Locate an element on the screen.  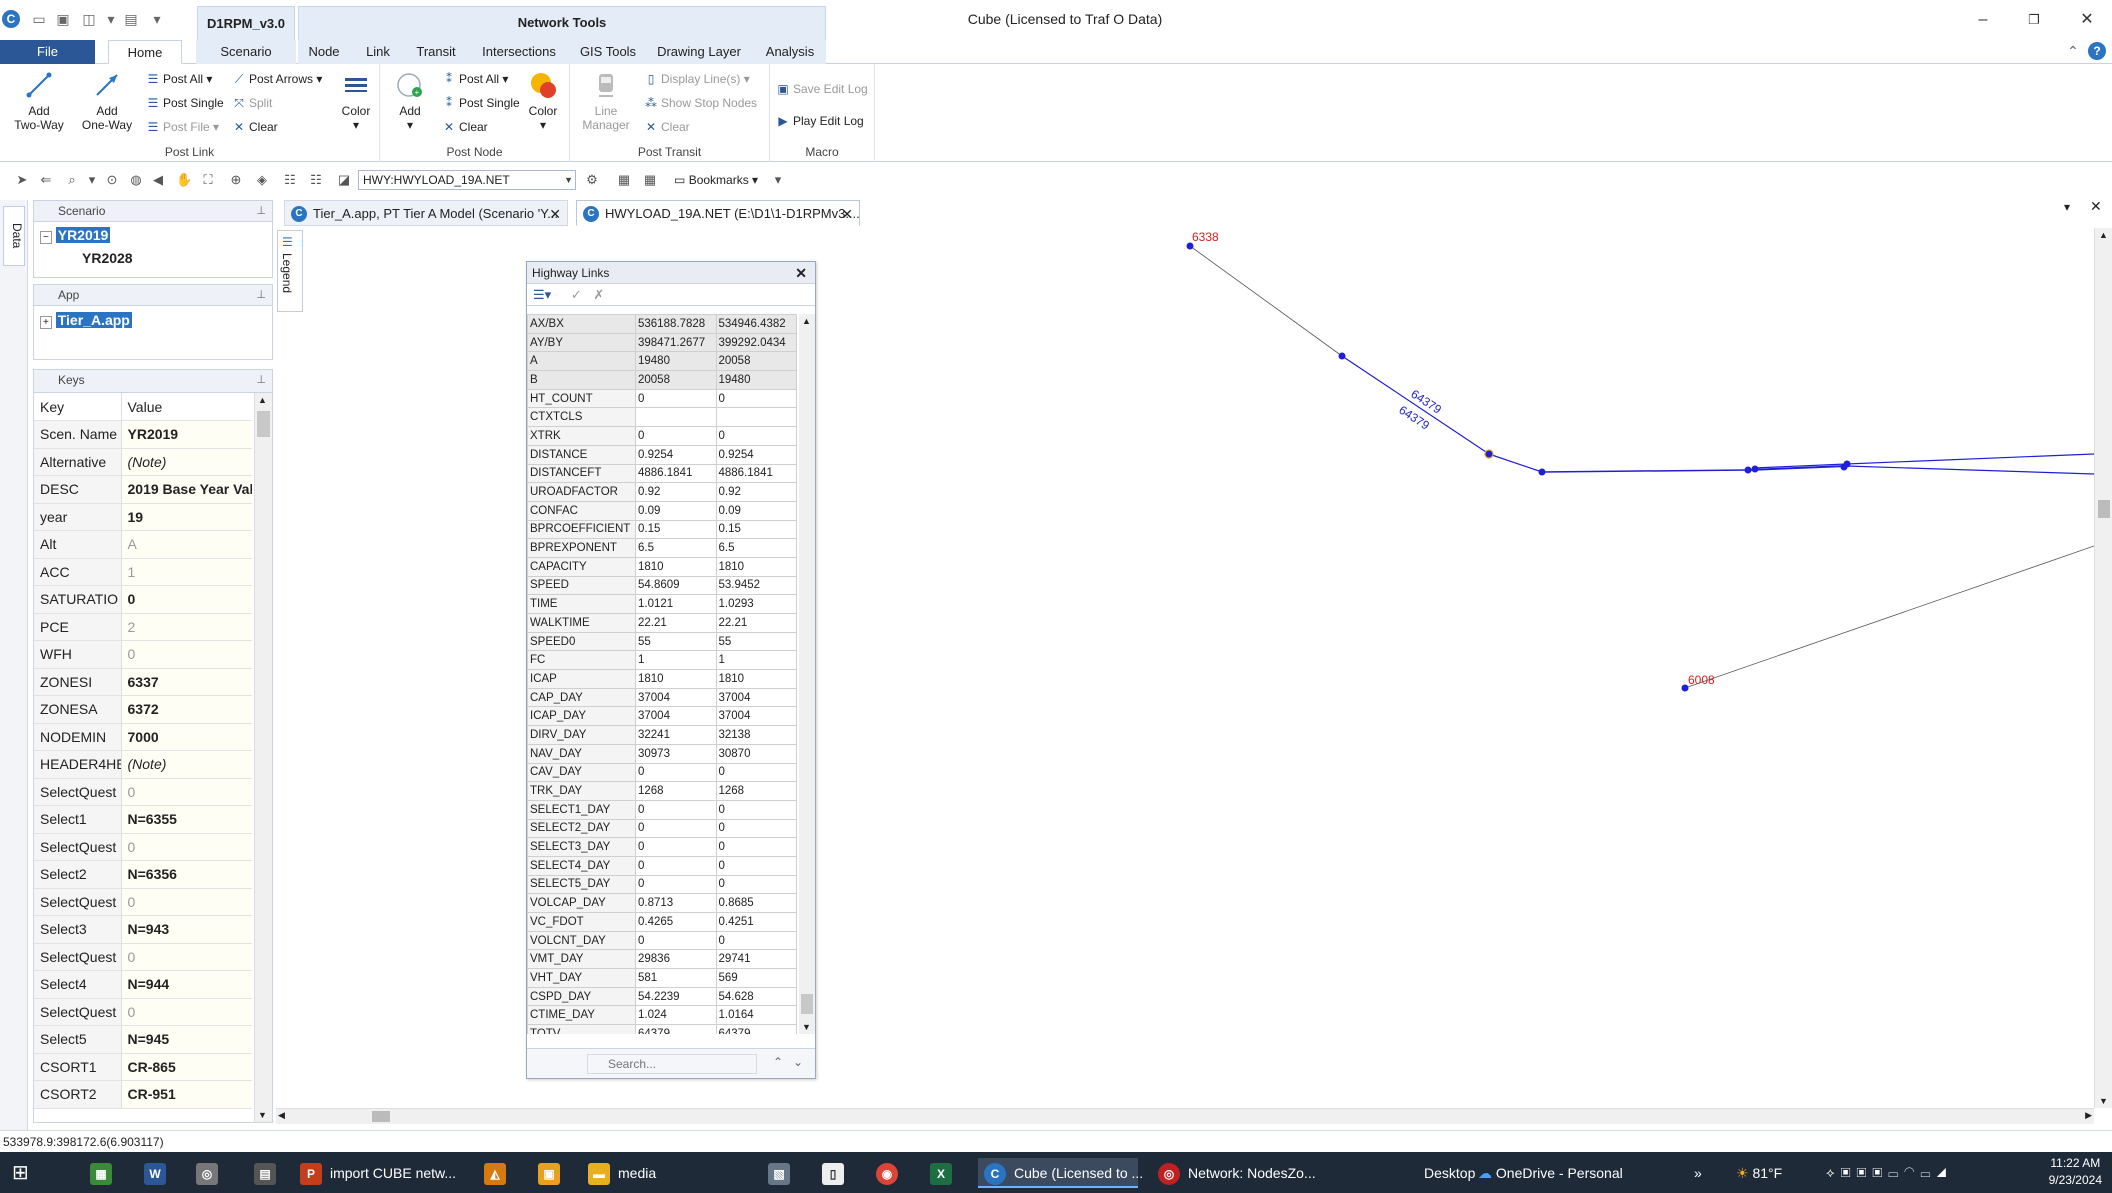
zoom-window-icon: ⊙ is located at coordinates (112, 180).